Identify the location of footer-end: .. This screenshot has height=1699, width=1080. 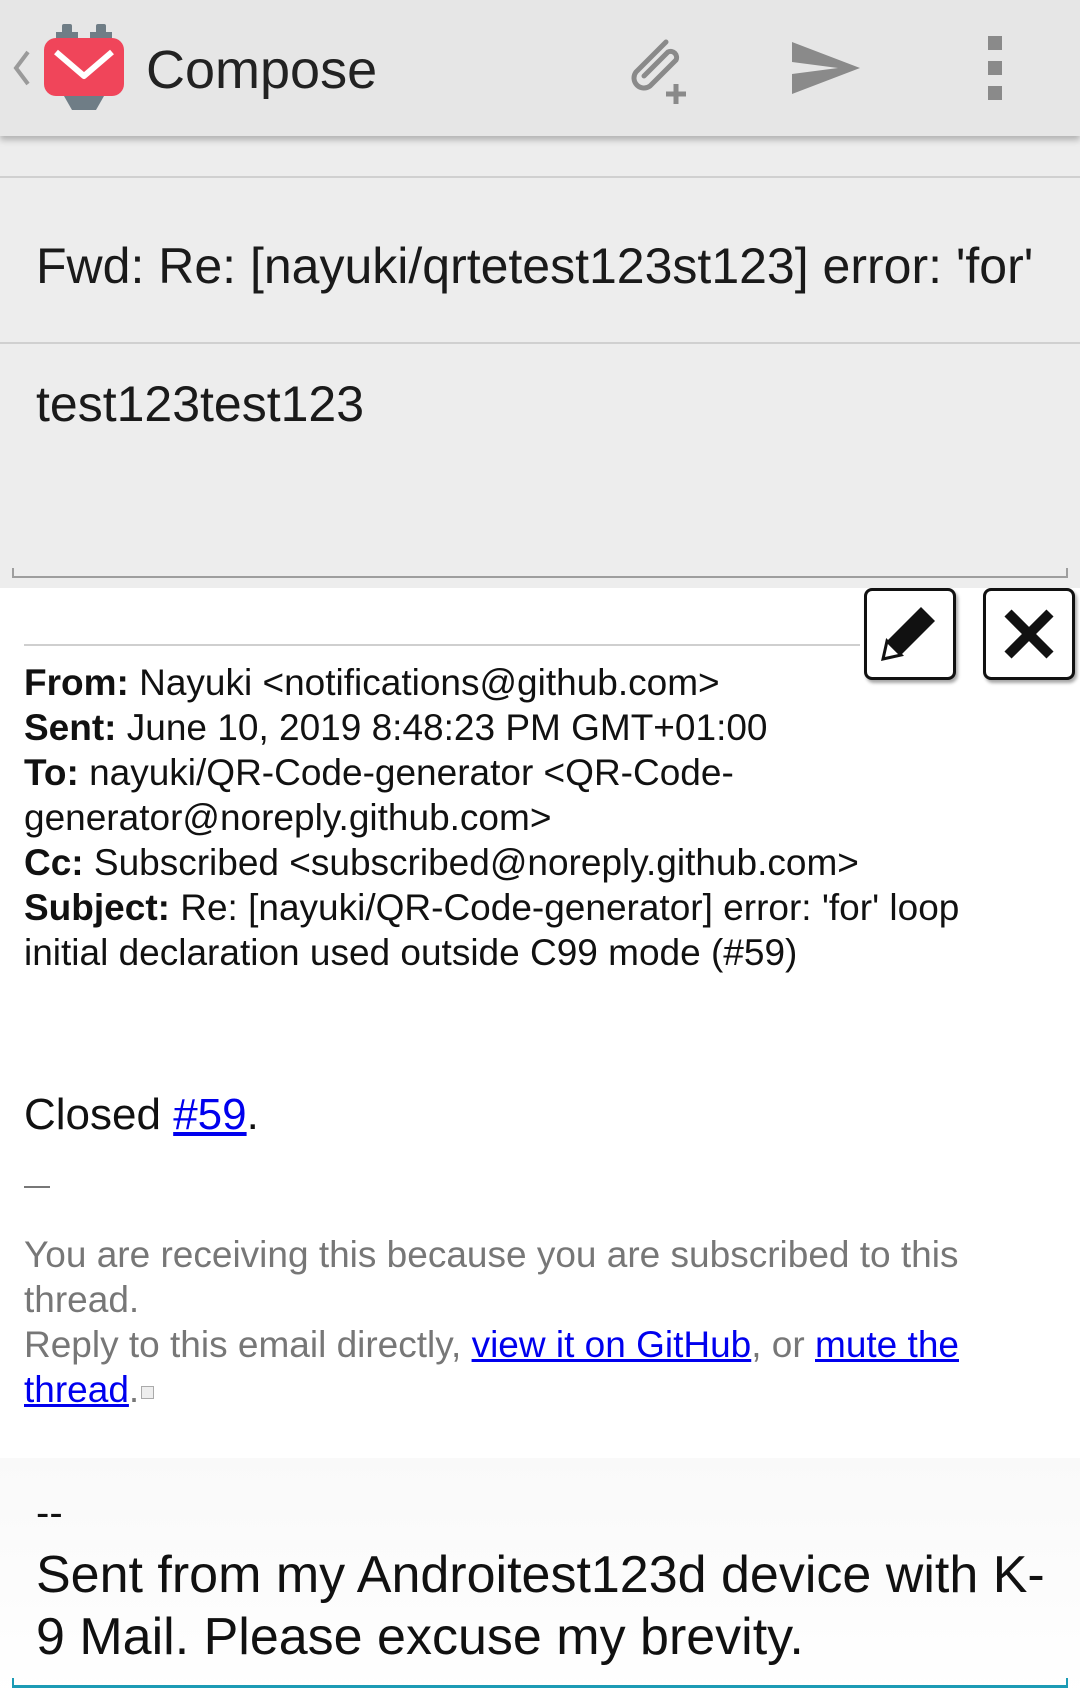
(134, 1389).